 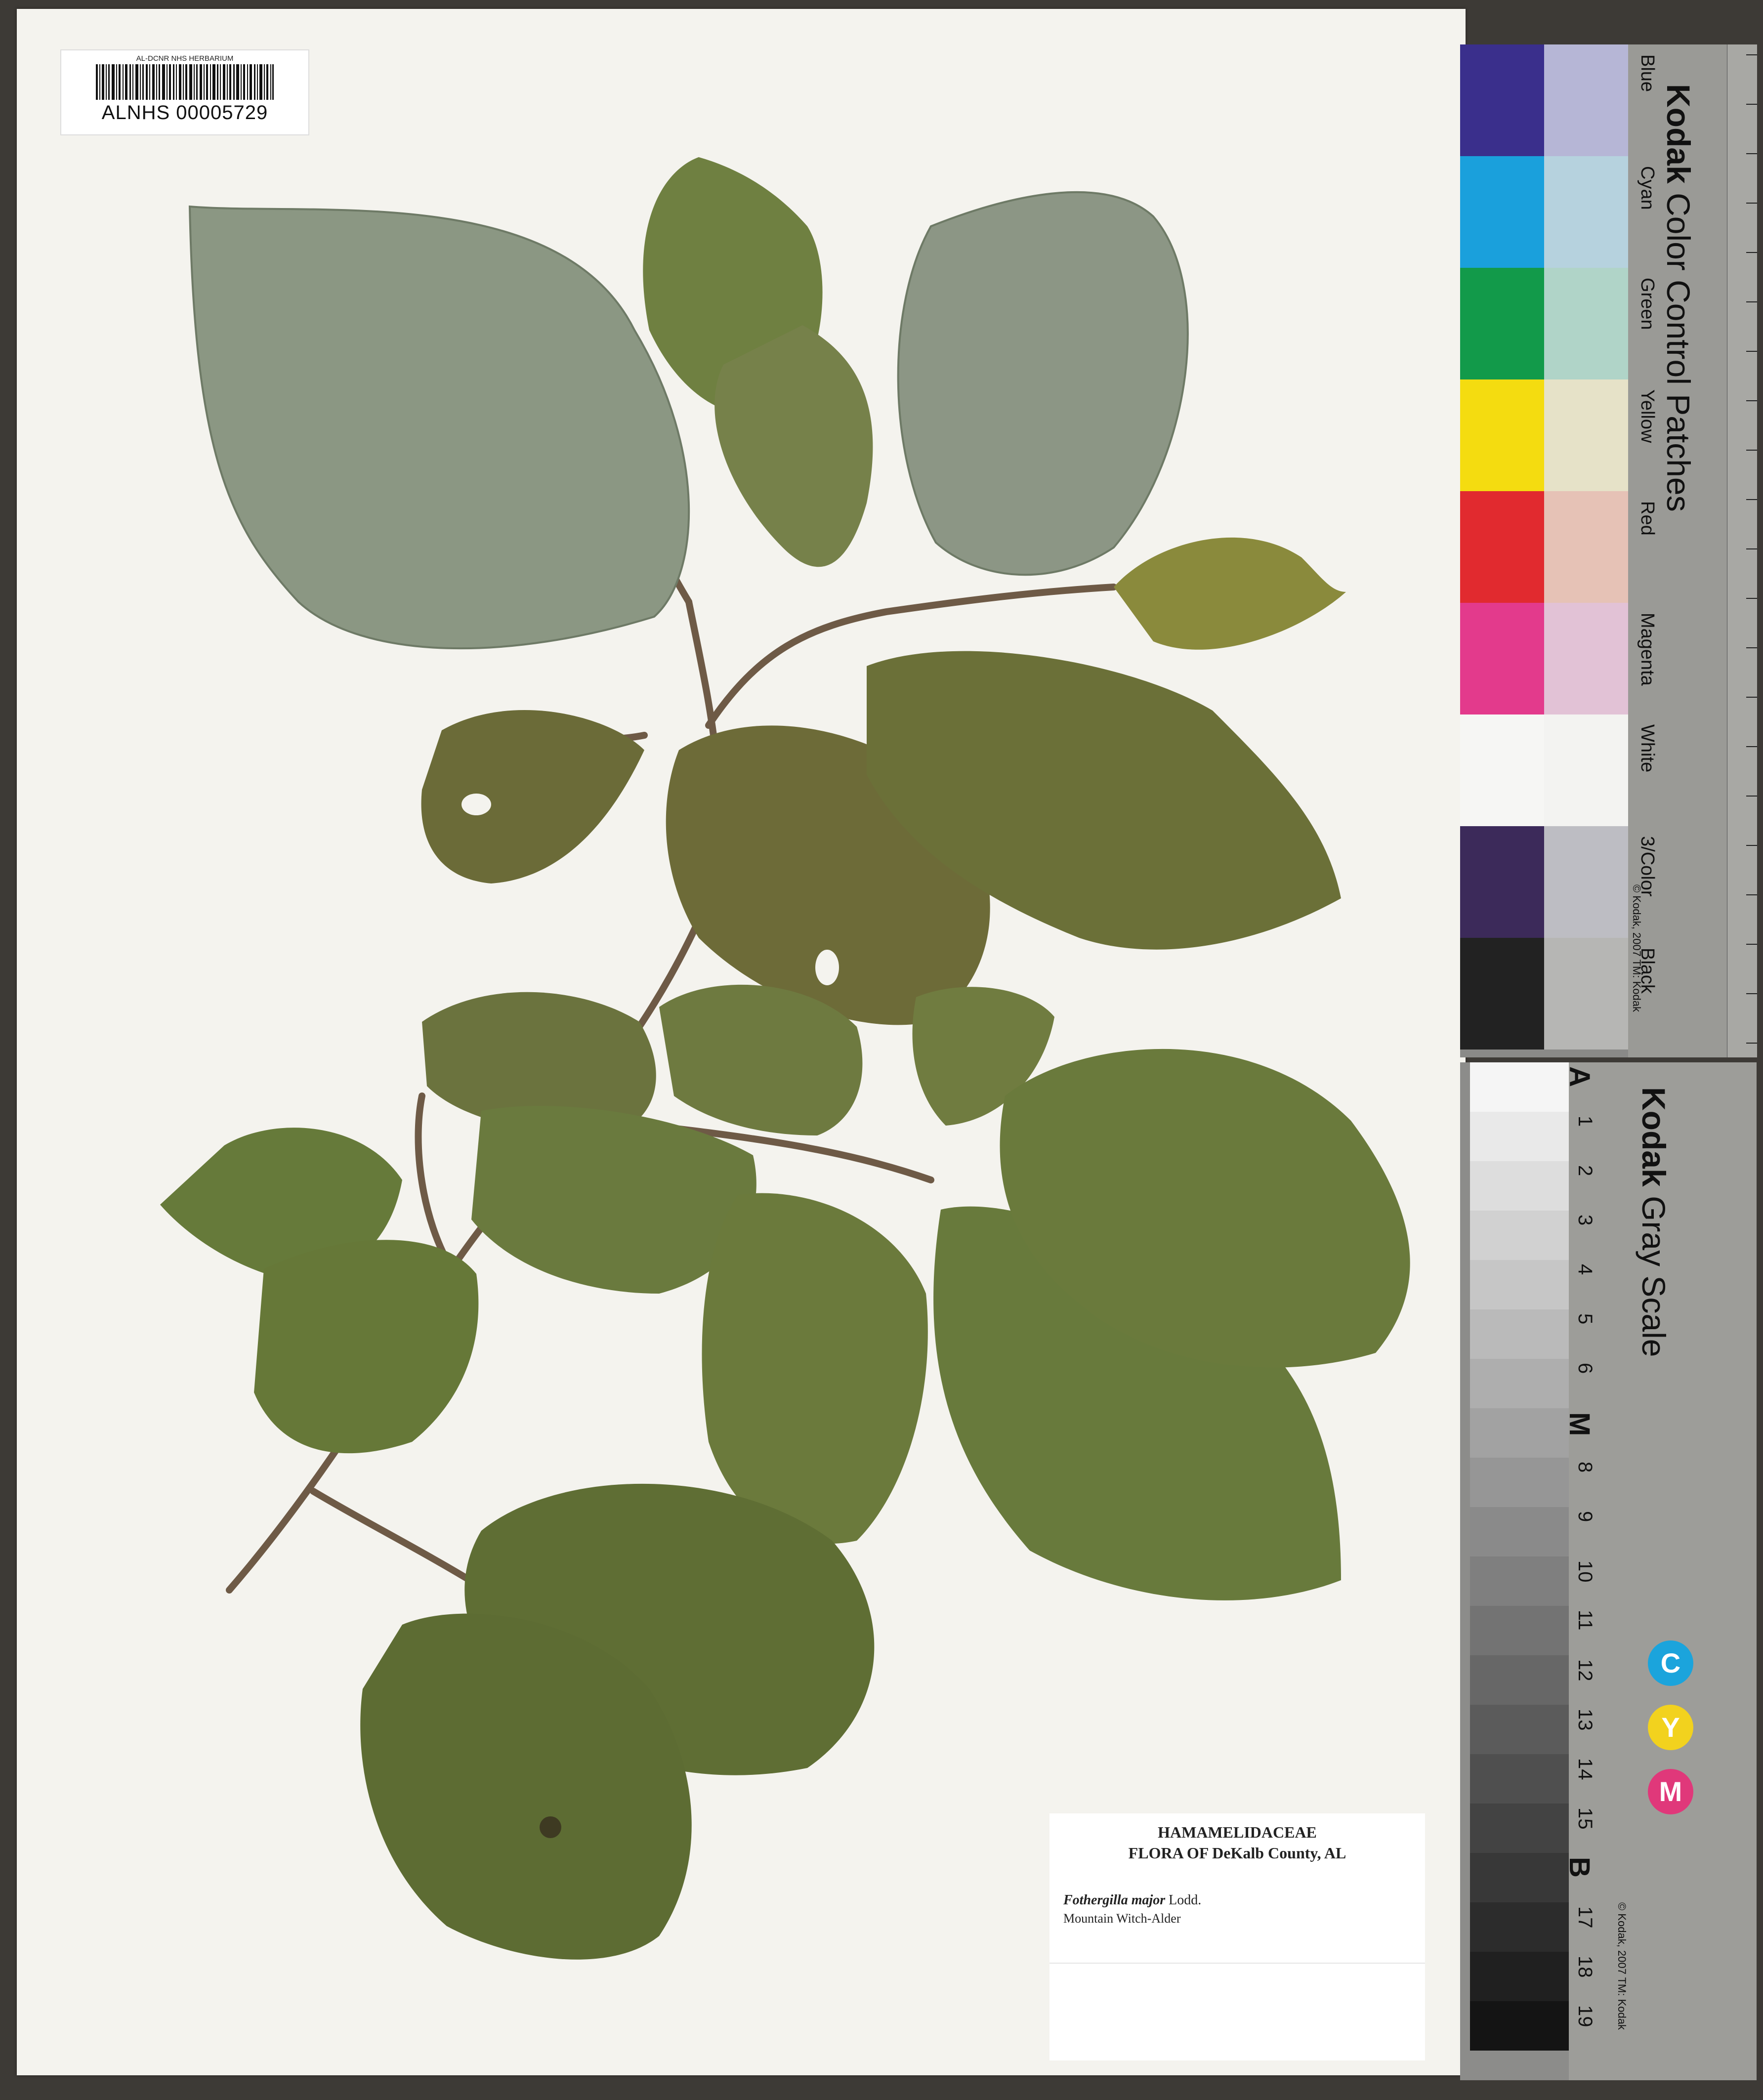 I want to click on kodak-brand-gray: Kodak, so click(x=1654, y=1137).